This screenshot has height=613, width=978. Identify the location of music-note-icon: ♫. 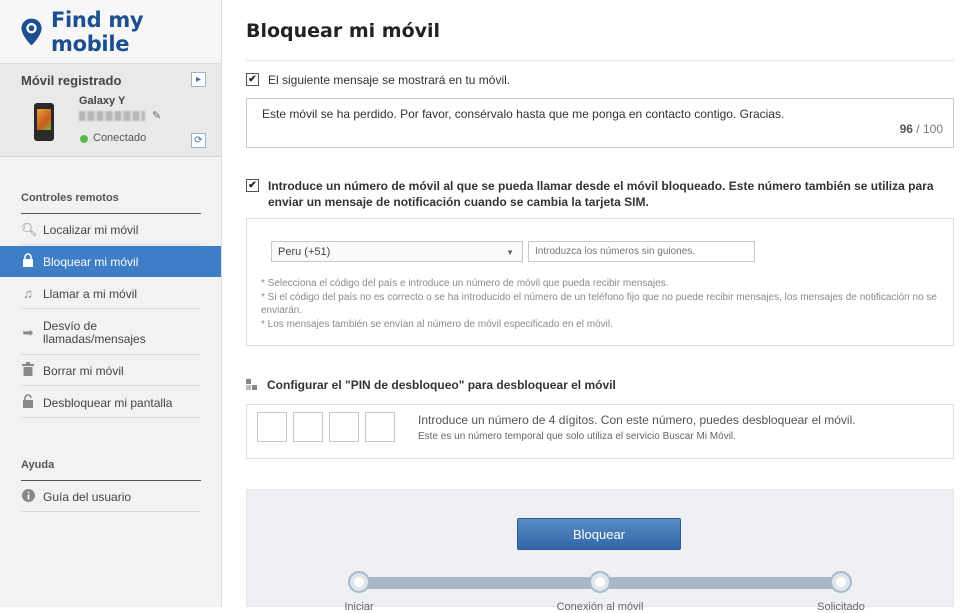
(28, 293).